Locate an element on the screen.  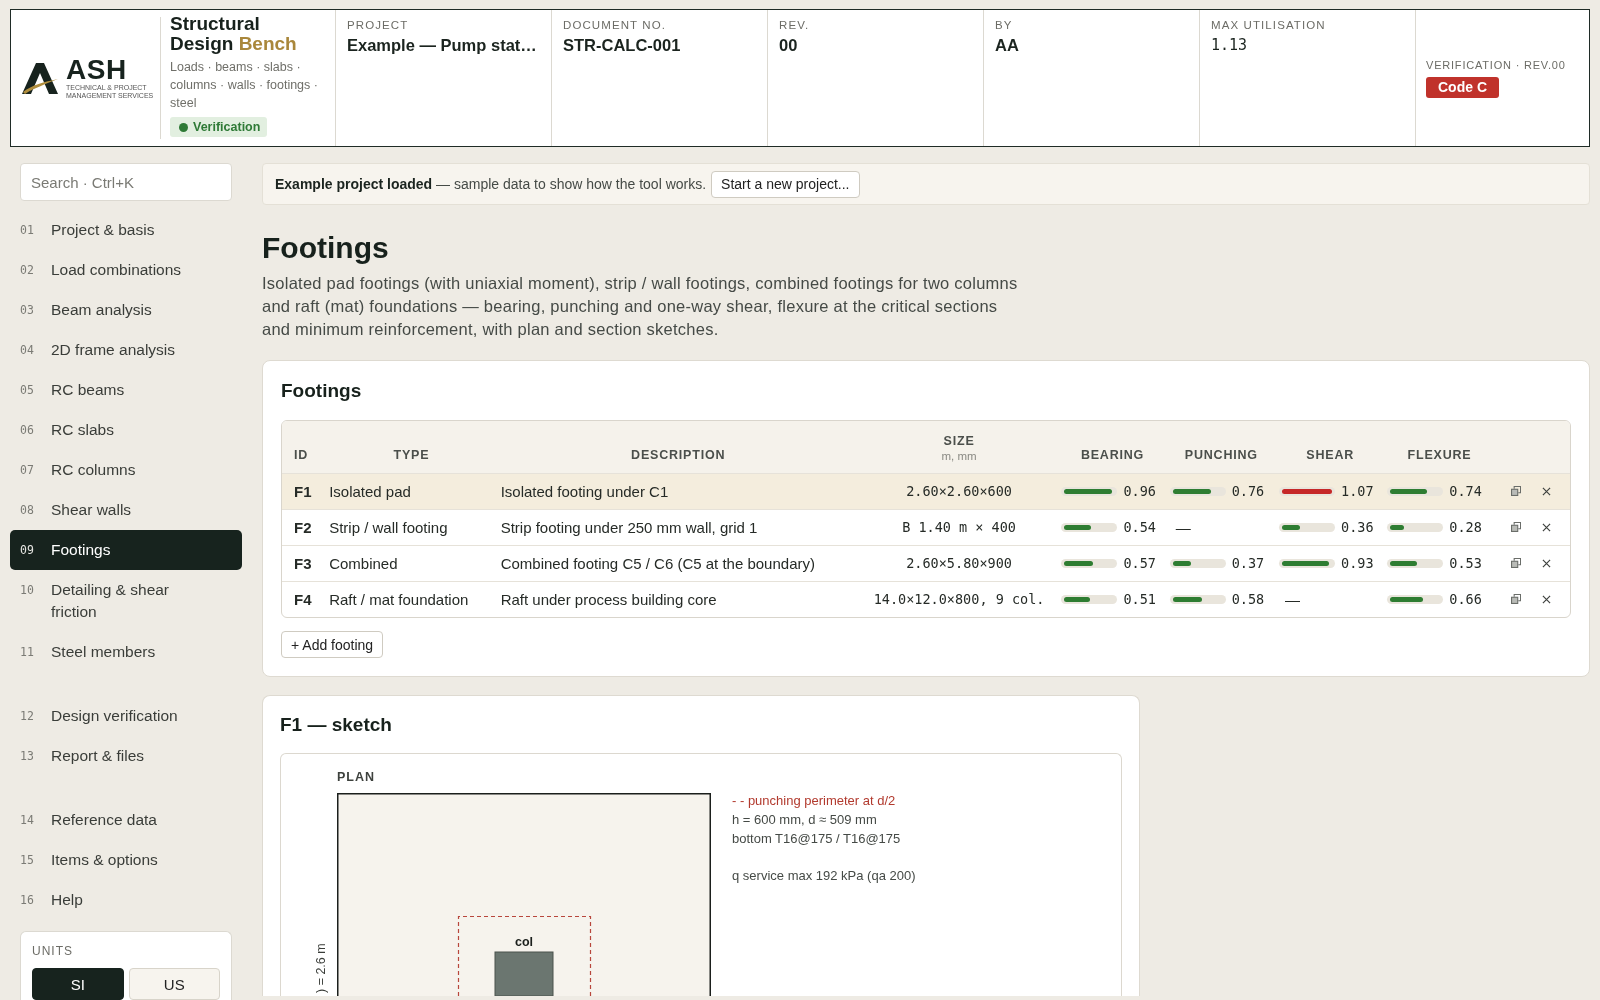
table-cell: Strip footing under 250 mm wall, grid 1 is located at coordinates (678, 527).